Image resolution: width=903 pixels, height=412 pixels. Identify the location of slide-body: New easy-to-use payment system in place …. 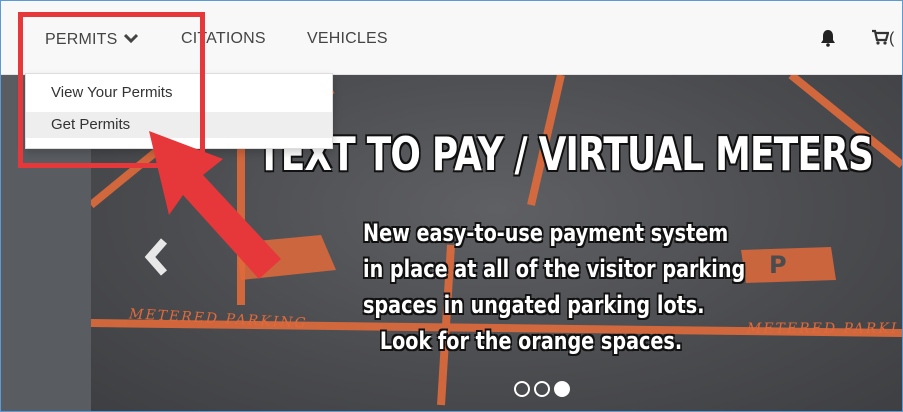
(554, 287).